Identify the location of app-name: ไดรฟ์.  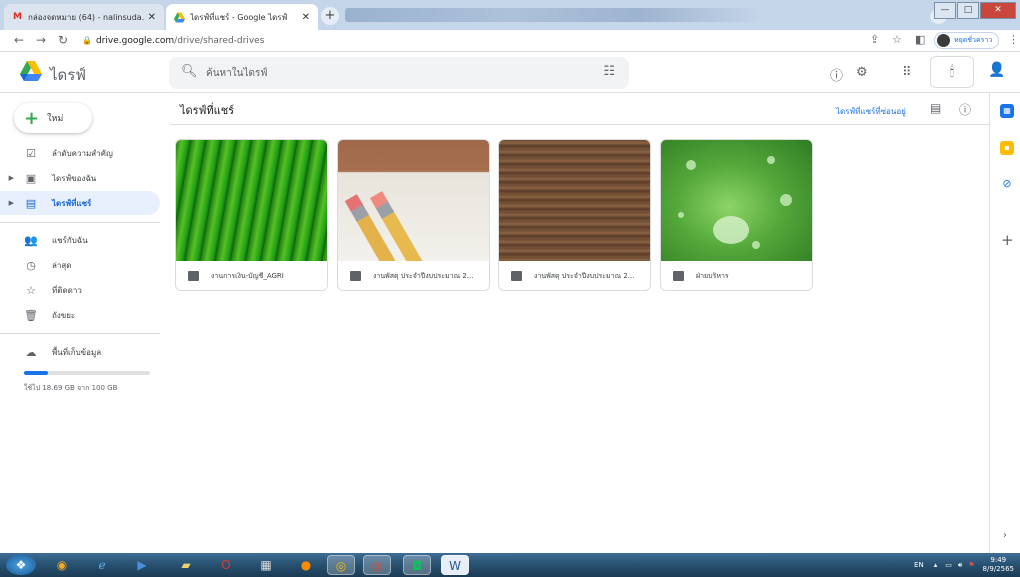
(68, 75).